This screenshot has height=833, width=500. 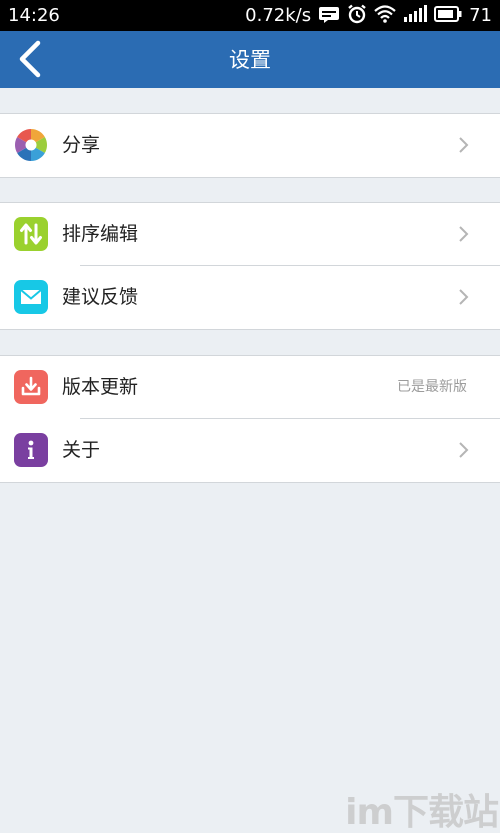 I want to click on mail-icon, so click(x=31, y=297).